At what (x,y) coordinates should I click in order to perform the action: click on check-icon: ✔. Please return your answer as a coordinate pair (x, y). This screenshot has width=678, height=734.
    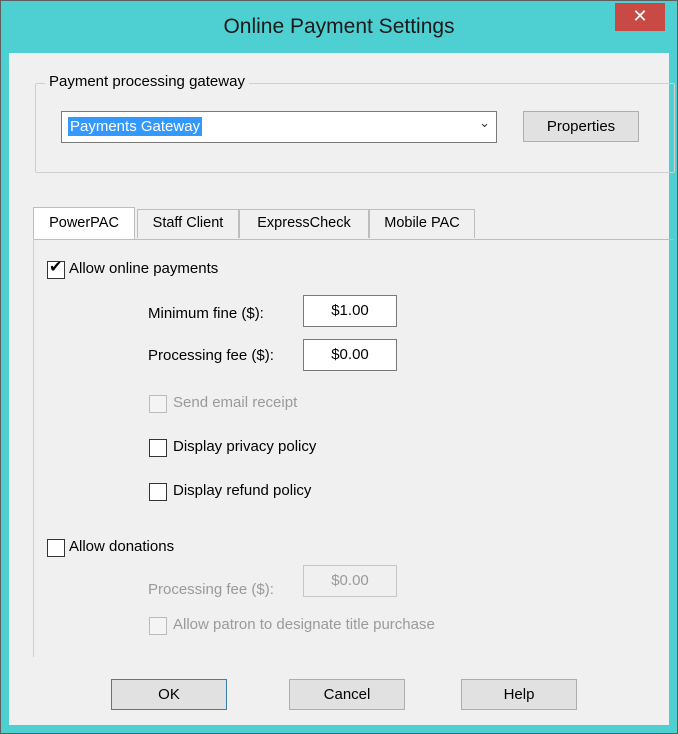
    Looking at the image, I should click on (56, 267).